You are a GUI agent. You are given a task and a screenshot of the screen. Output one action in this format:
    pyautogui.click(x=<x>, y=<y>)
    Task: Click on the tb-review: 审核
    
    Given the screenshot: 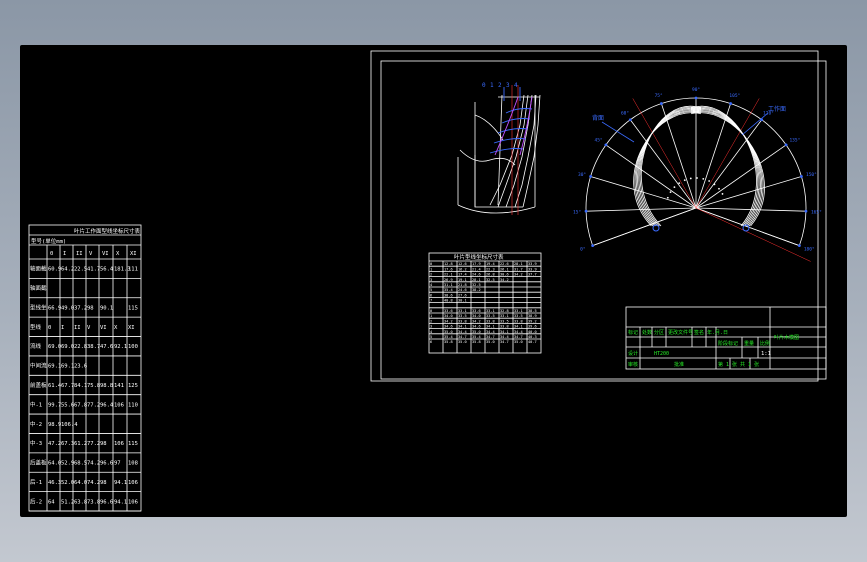 What is the action you would take?
    pyautogui.click(x=633, y=364)
    